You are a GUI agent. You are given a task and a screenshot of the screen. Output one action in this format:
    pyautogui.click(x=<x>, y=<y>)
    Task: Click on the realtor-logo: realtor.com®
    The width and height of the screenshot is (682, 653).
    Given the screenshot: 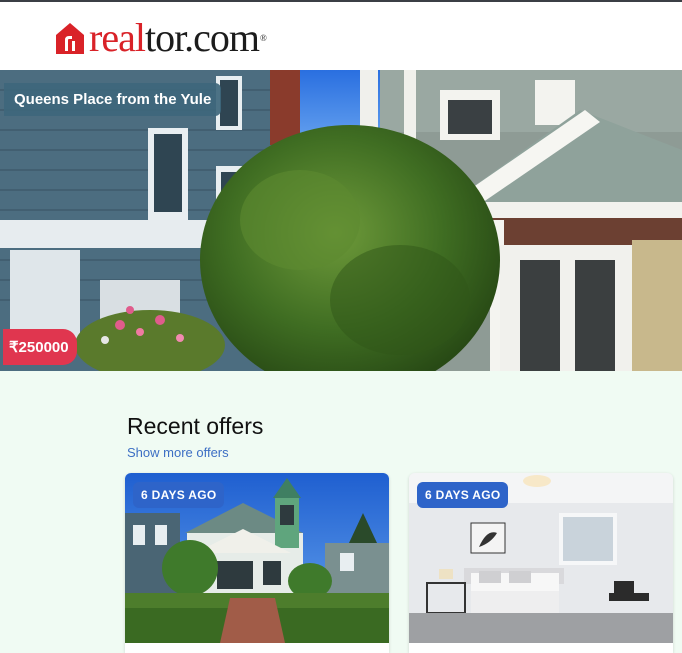 What is the action you would take?
    pyautogui.click(x=161, y=38)
    